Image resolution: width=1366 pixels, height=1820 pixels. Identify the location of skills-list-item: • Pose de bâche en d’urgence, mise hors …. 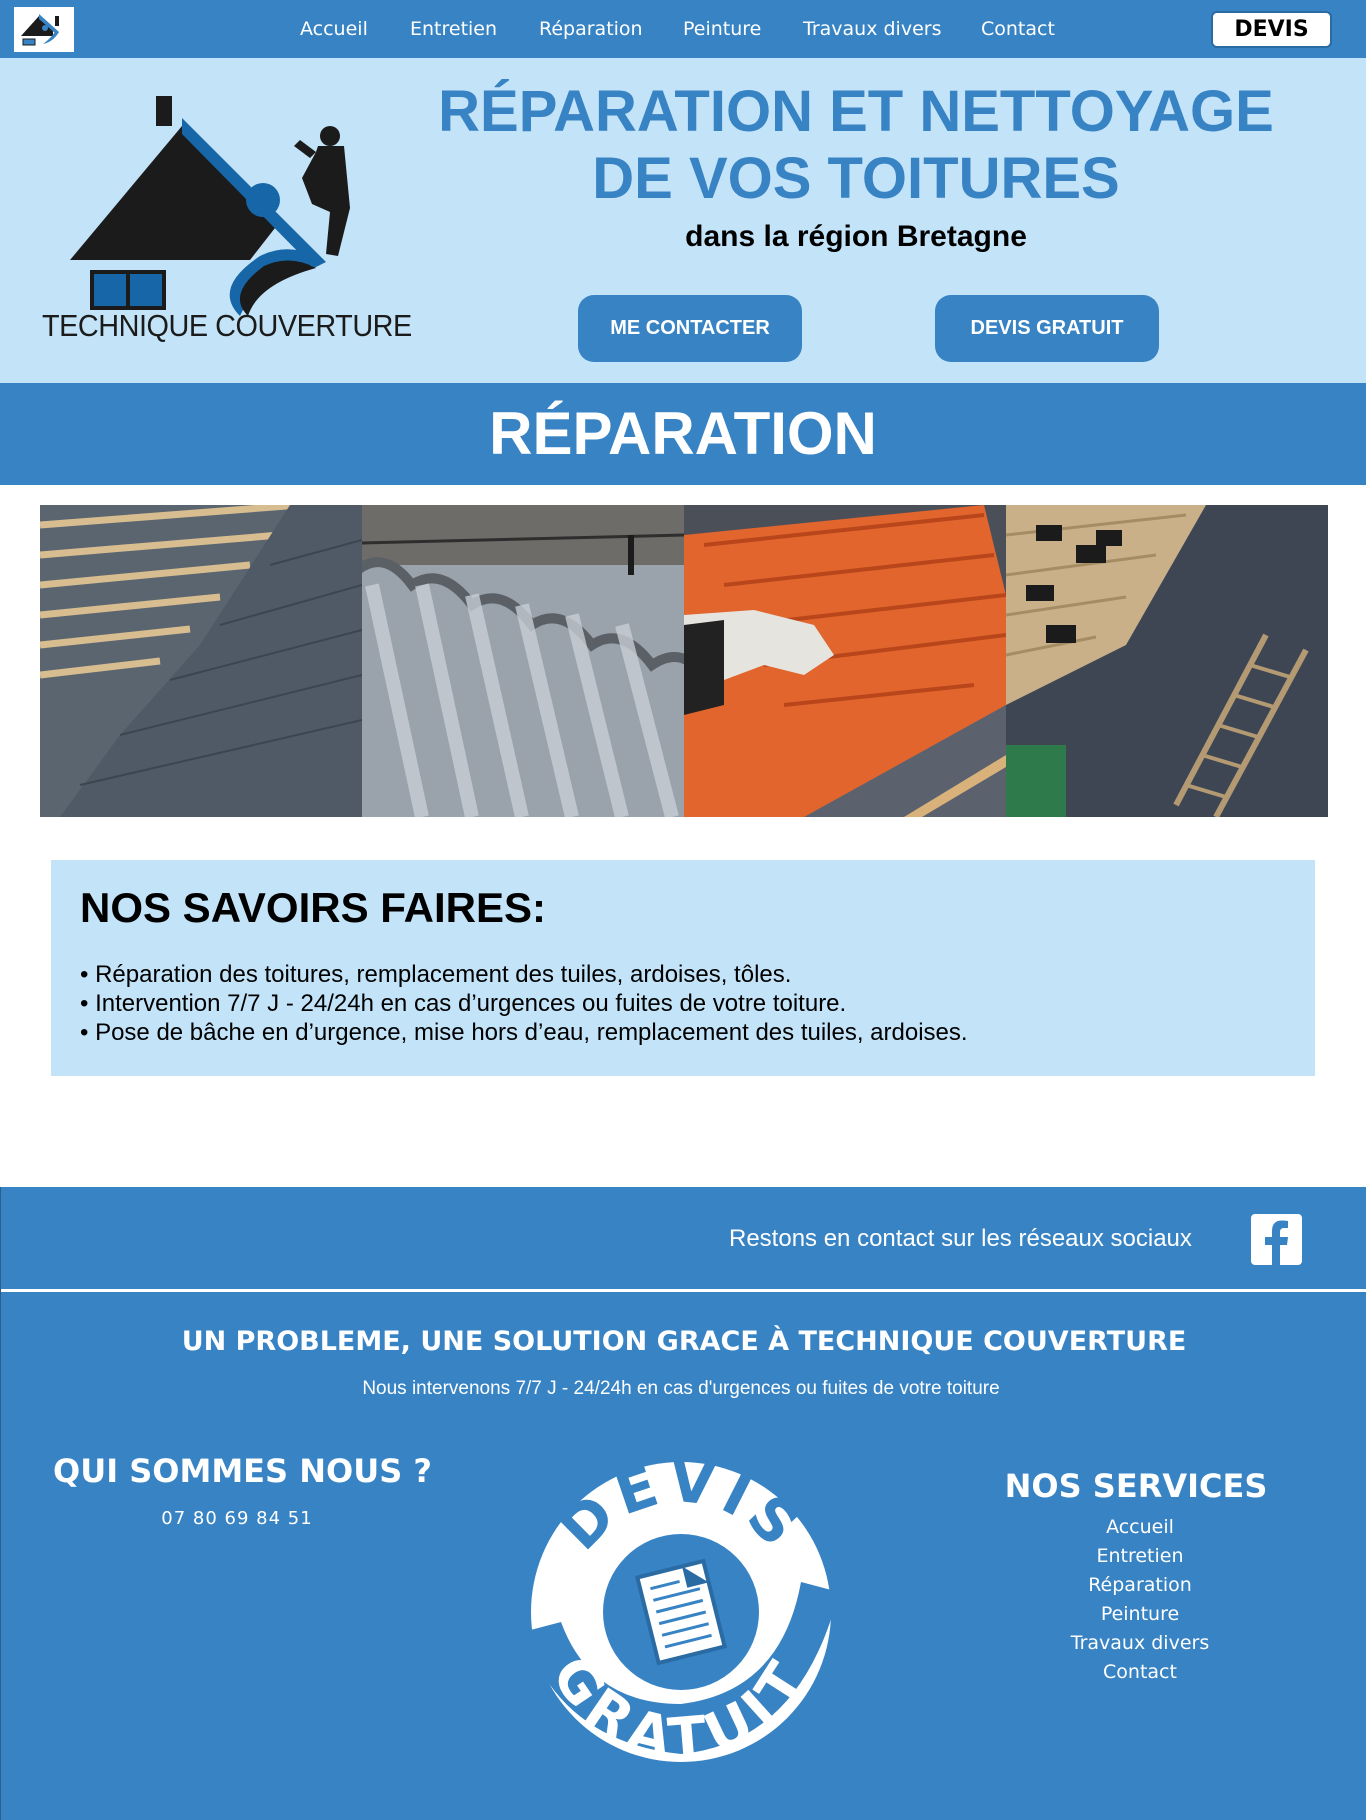
(524, 1032).